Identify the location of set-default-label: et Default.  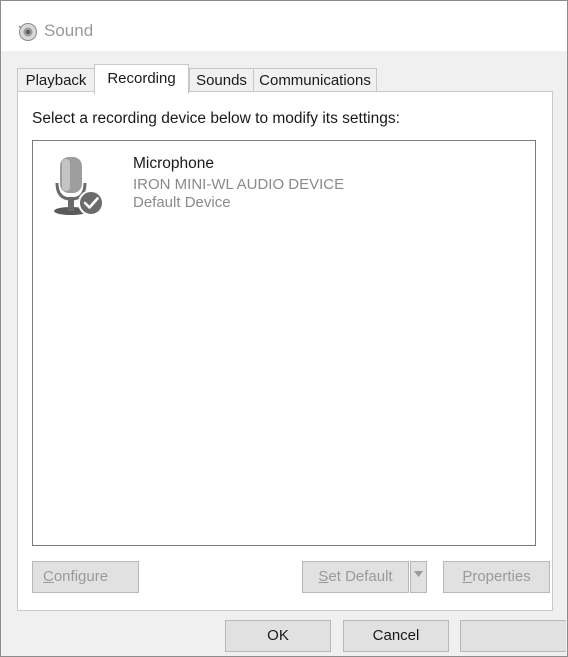
(360, 576).